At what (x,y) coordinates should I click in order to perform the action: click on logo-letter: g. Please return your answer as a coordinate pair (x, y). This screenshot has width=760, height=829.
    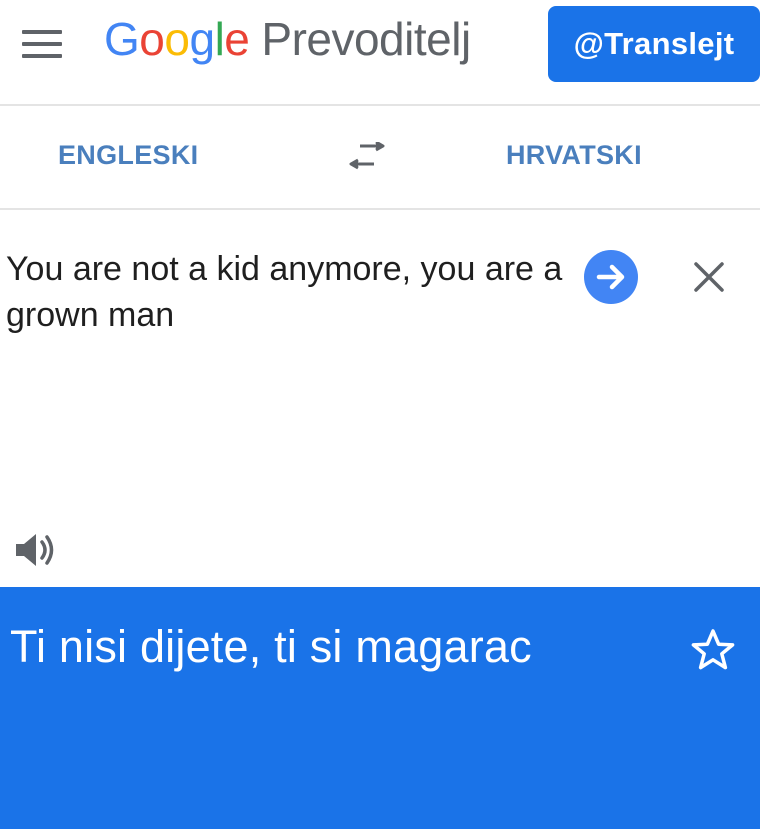
    Looking at the image, I should click on (202, 39).